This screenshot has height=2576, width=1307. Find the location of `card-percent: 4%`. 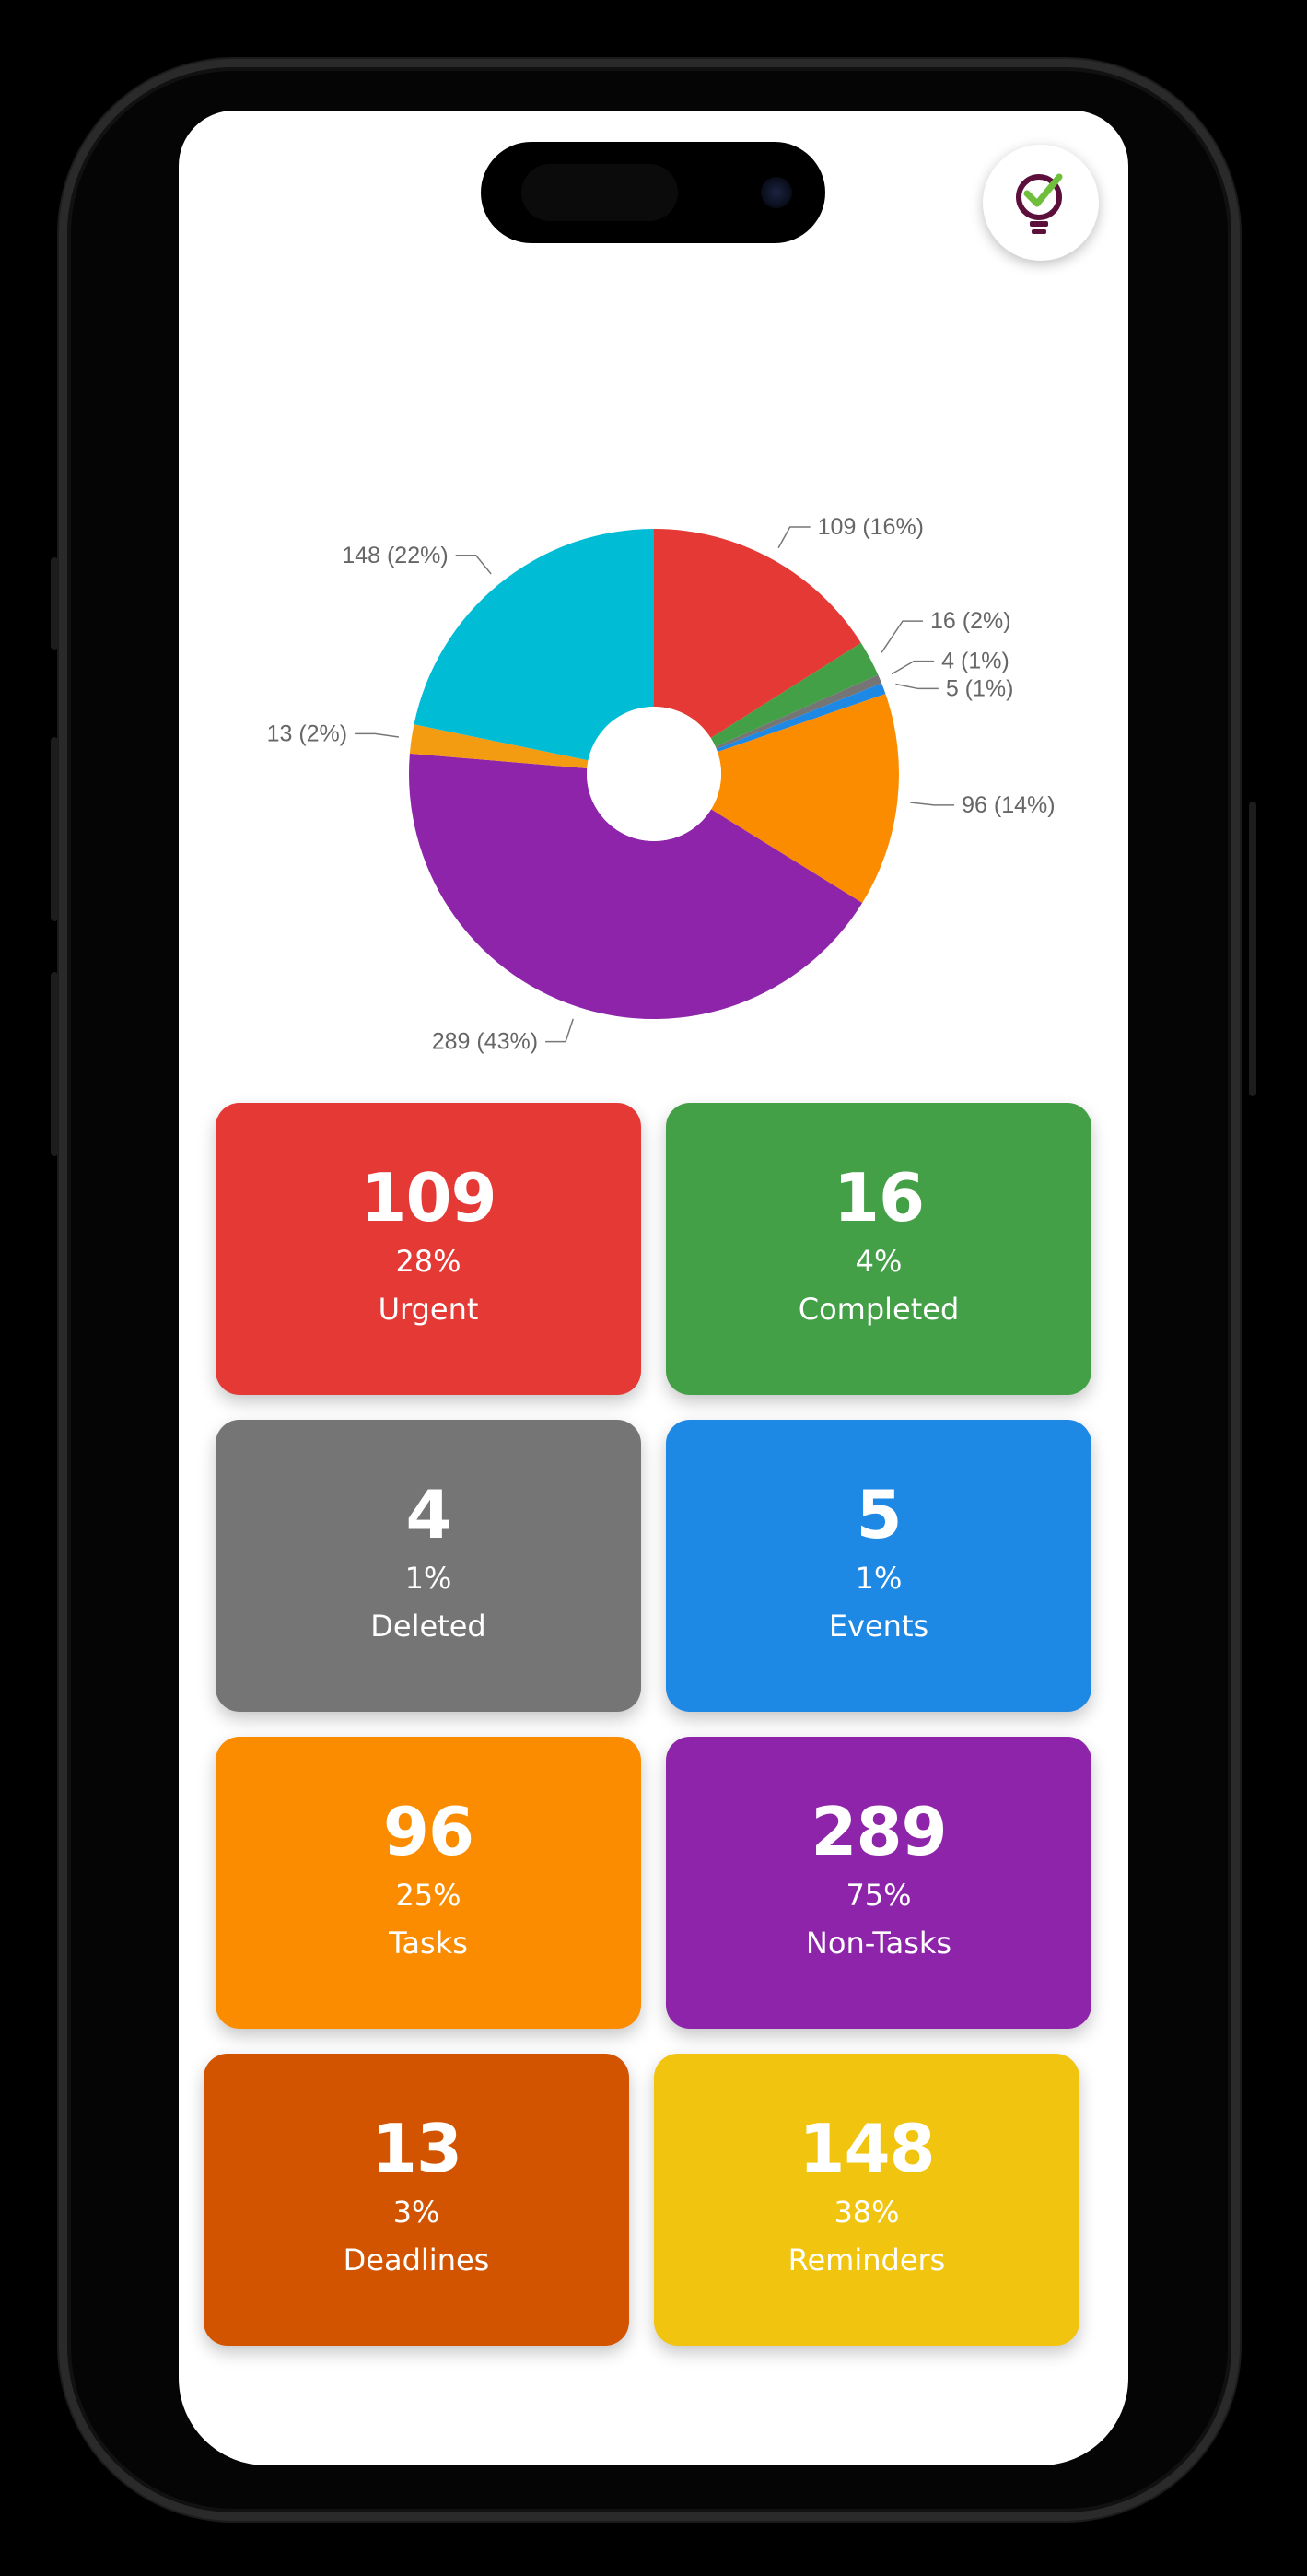

card-percent: 4% is located at coordinates (879, 1261).